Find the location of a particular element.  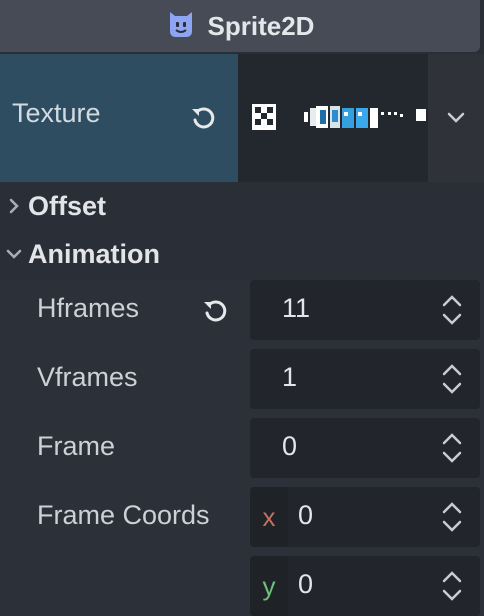

hframes-label: Hframes is located at coordinates (88, 308).